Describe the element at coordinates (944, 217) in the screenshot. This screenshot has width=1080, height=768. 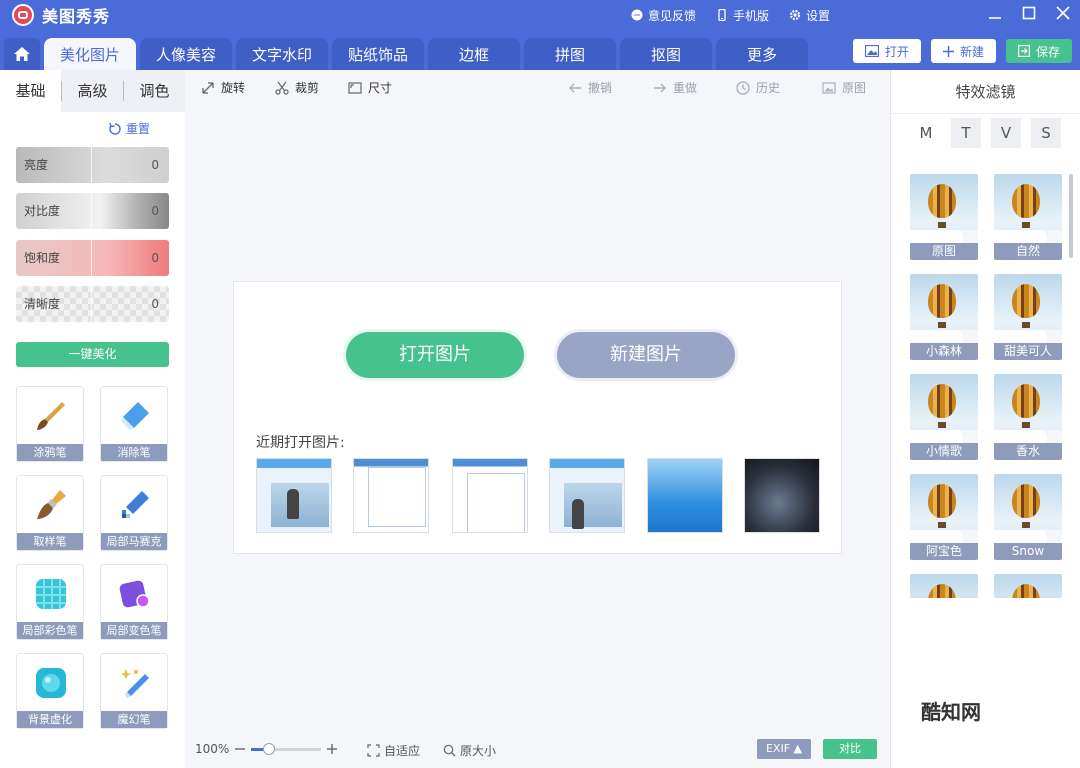
I see `filter-item: 原图` at that location.